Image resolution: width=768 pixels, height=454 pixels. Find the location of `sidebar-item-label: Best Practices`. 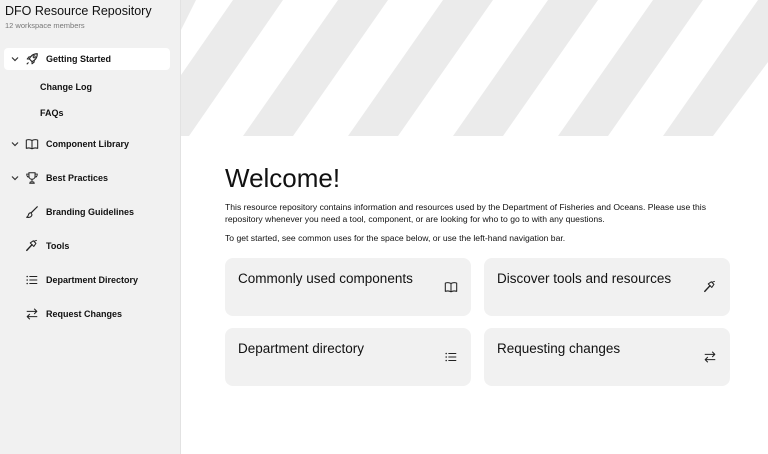

sidebar-item-label: Best Practices is located at coordinates (77, 178).